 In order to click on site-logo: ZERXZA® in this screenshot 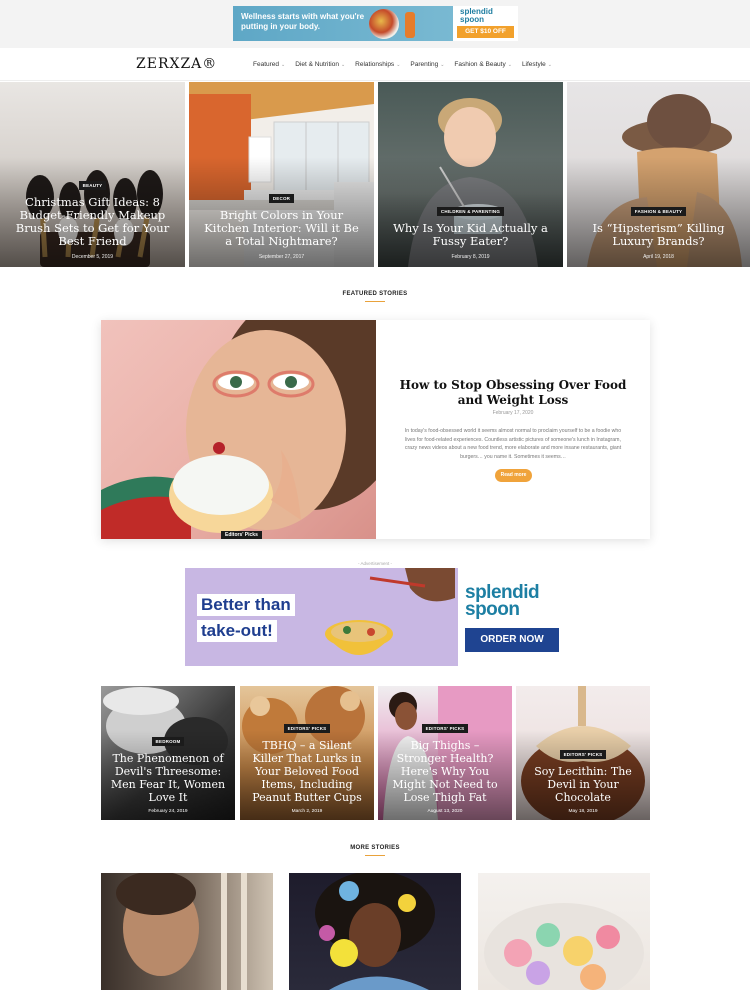, I will do `click(176, 64)`.